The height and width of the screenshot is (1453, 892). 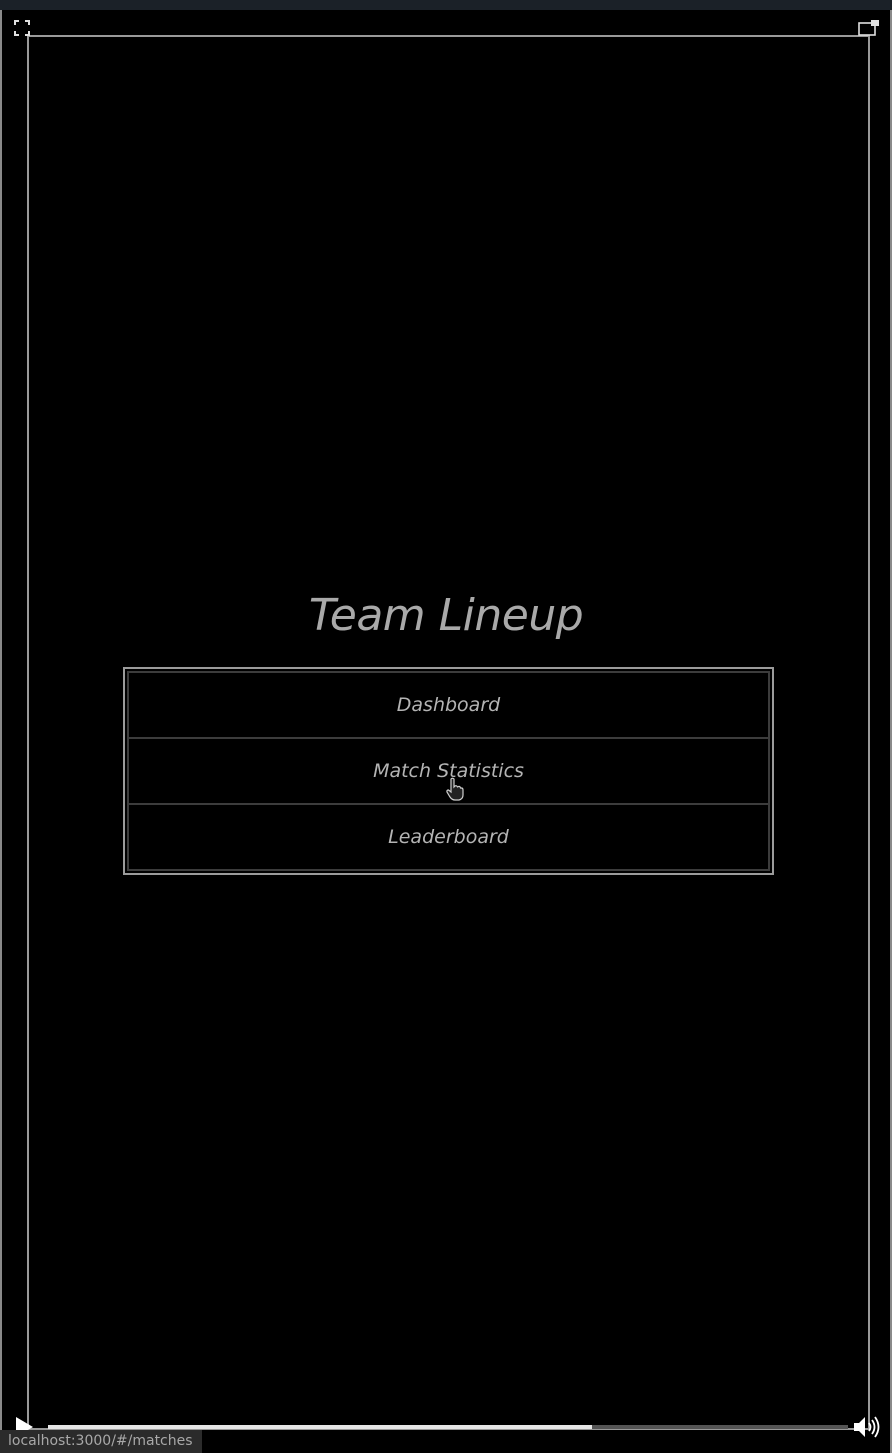 What do you see at coordinates (446, 615) in the screenshot?
I see `page-title: Team Lineup` at bounding box center [446, 615].